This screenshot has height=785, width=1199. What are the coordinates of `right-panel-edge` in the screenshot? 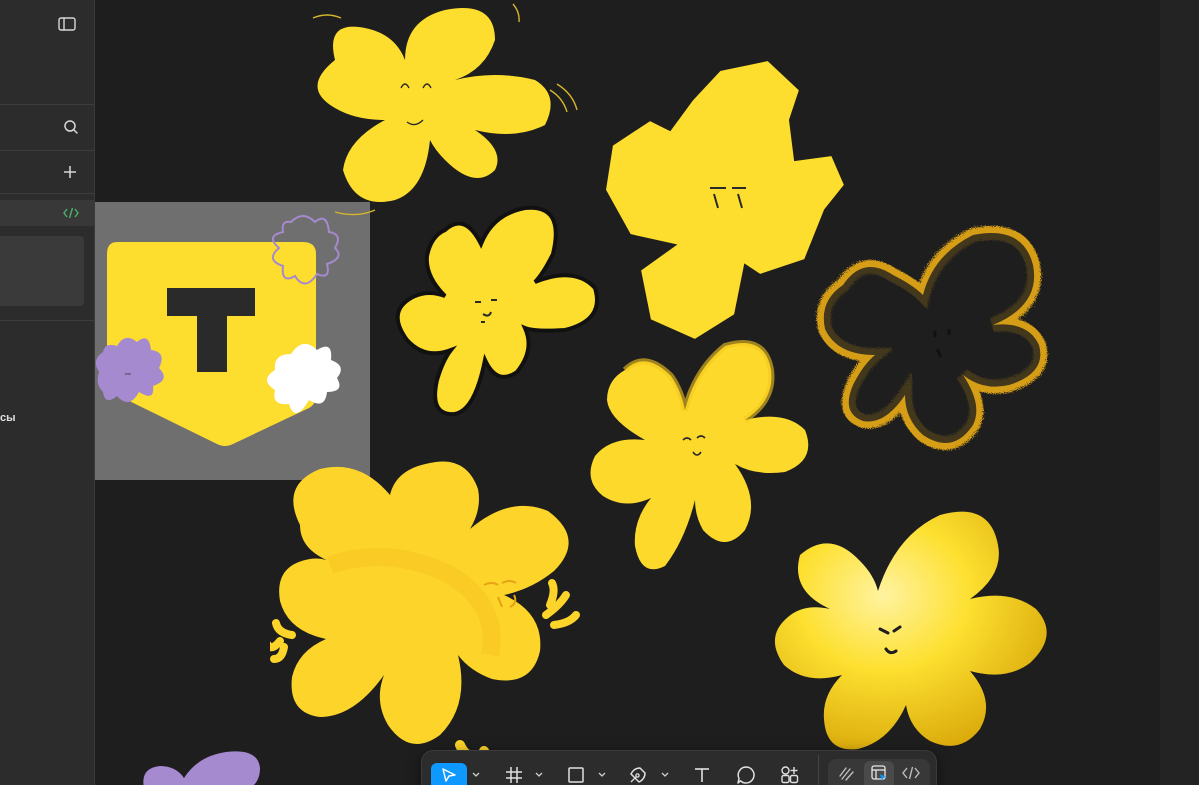 It's located at (1179, 392).